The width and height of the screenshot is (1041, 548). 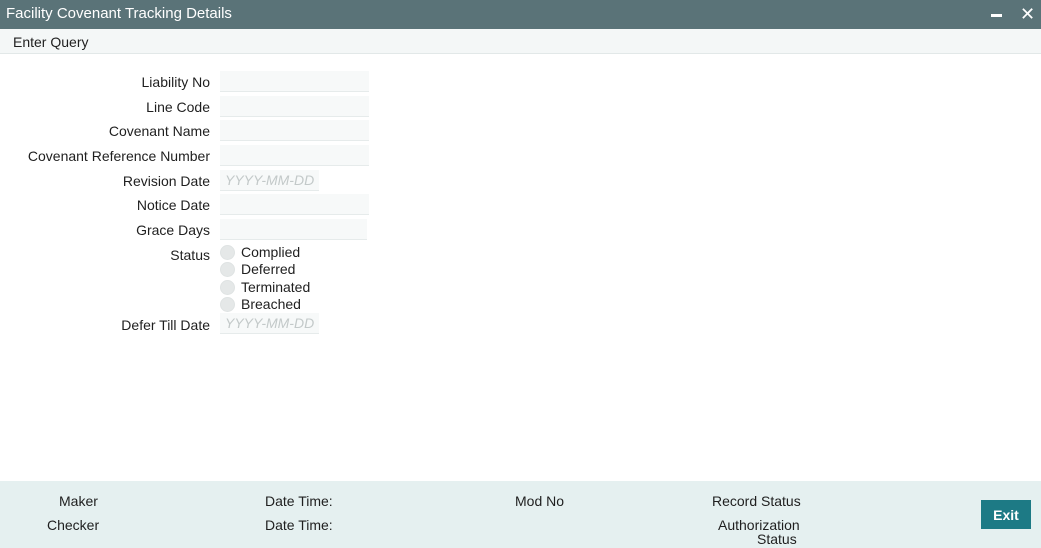 What do you see at coordinates (178, 107) in the screenshot?
I see `line-code-label: Line Code` at bounding box center [178, 107].